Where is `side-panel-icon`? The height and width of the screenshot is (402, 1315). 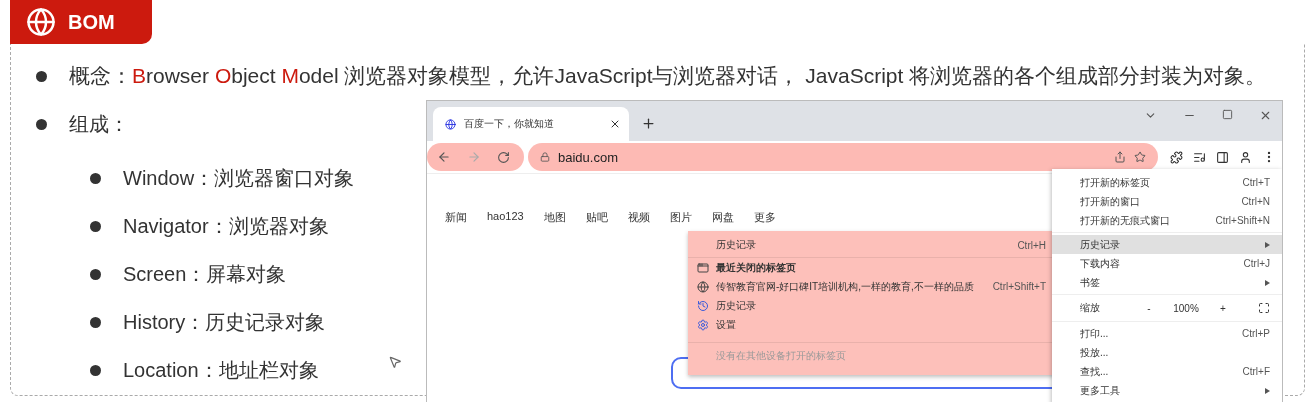
side-panel-icon is located at coordinates (1222, 157).